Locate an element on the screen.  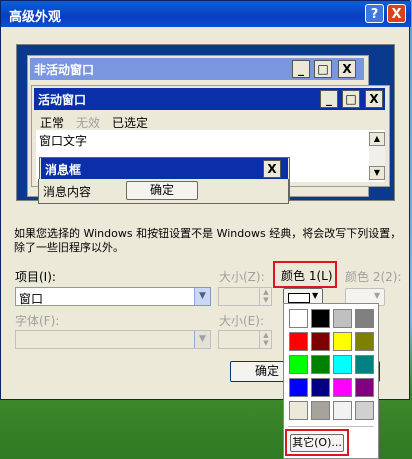
item-label: 项目(I): is located at coordinates (35, 277).